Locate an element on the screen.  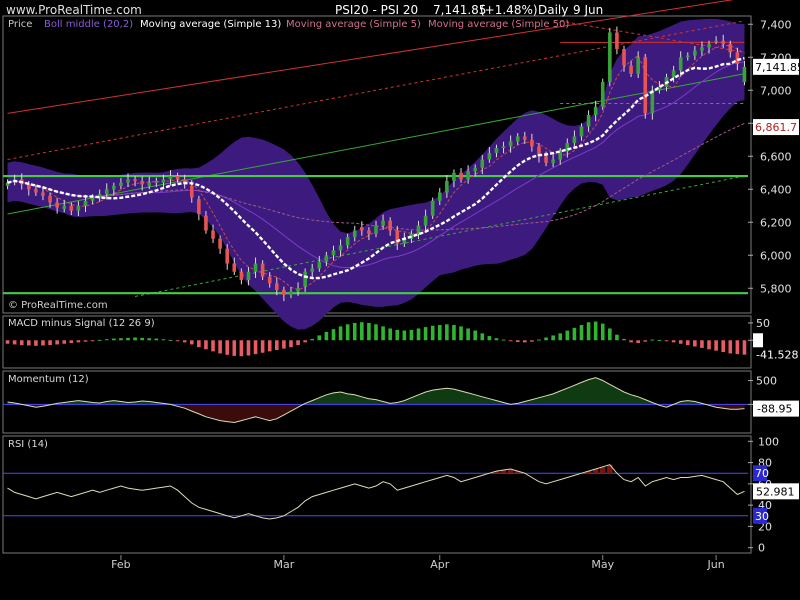
rsi-last-value: 52.981 is located at coordinates (775, 491).